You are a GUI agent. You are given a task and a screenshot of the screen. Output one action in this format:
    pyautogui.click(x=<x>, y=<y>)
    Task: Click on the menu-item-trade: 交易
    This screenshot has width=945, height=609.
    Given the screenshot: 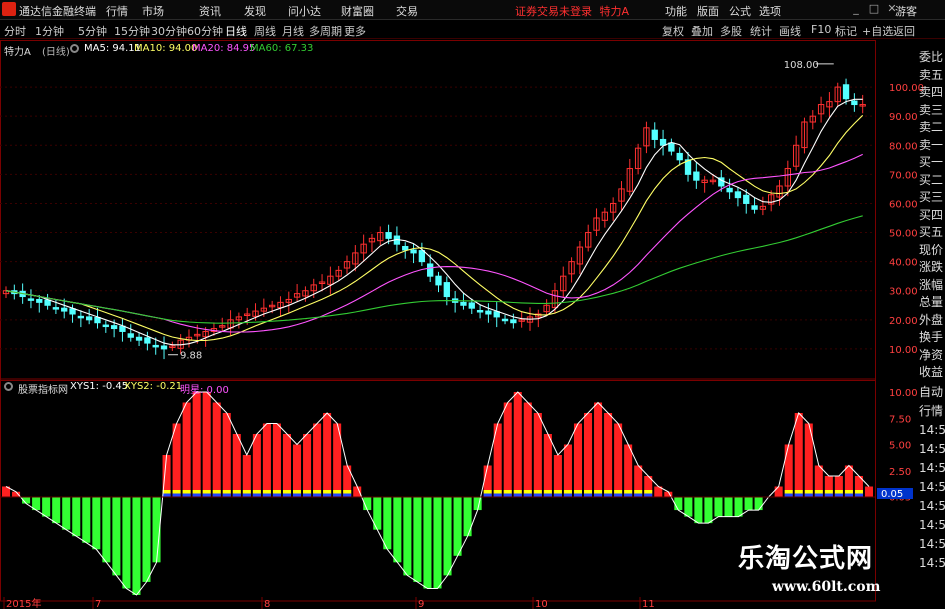 What is the action you would take?
    pyautogui.click(x=407, y=11)
    